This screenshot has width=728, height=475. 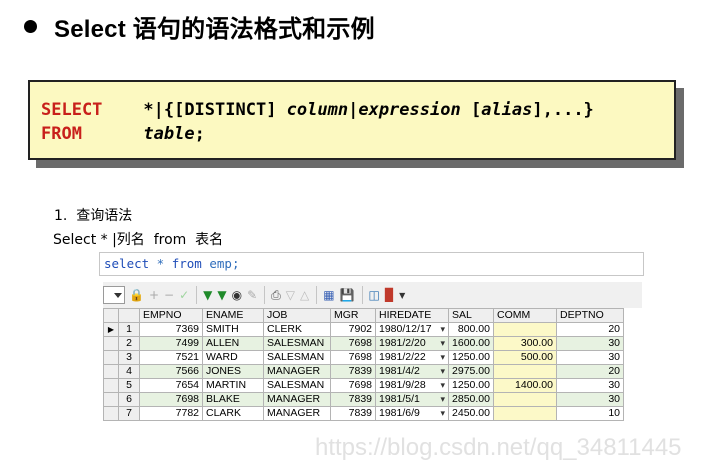 What do you see at coordinates (297, 315) in the screenshot?
I see `column-header: JOB` at bounding box center [297, 315].